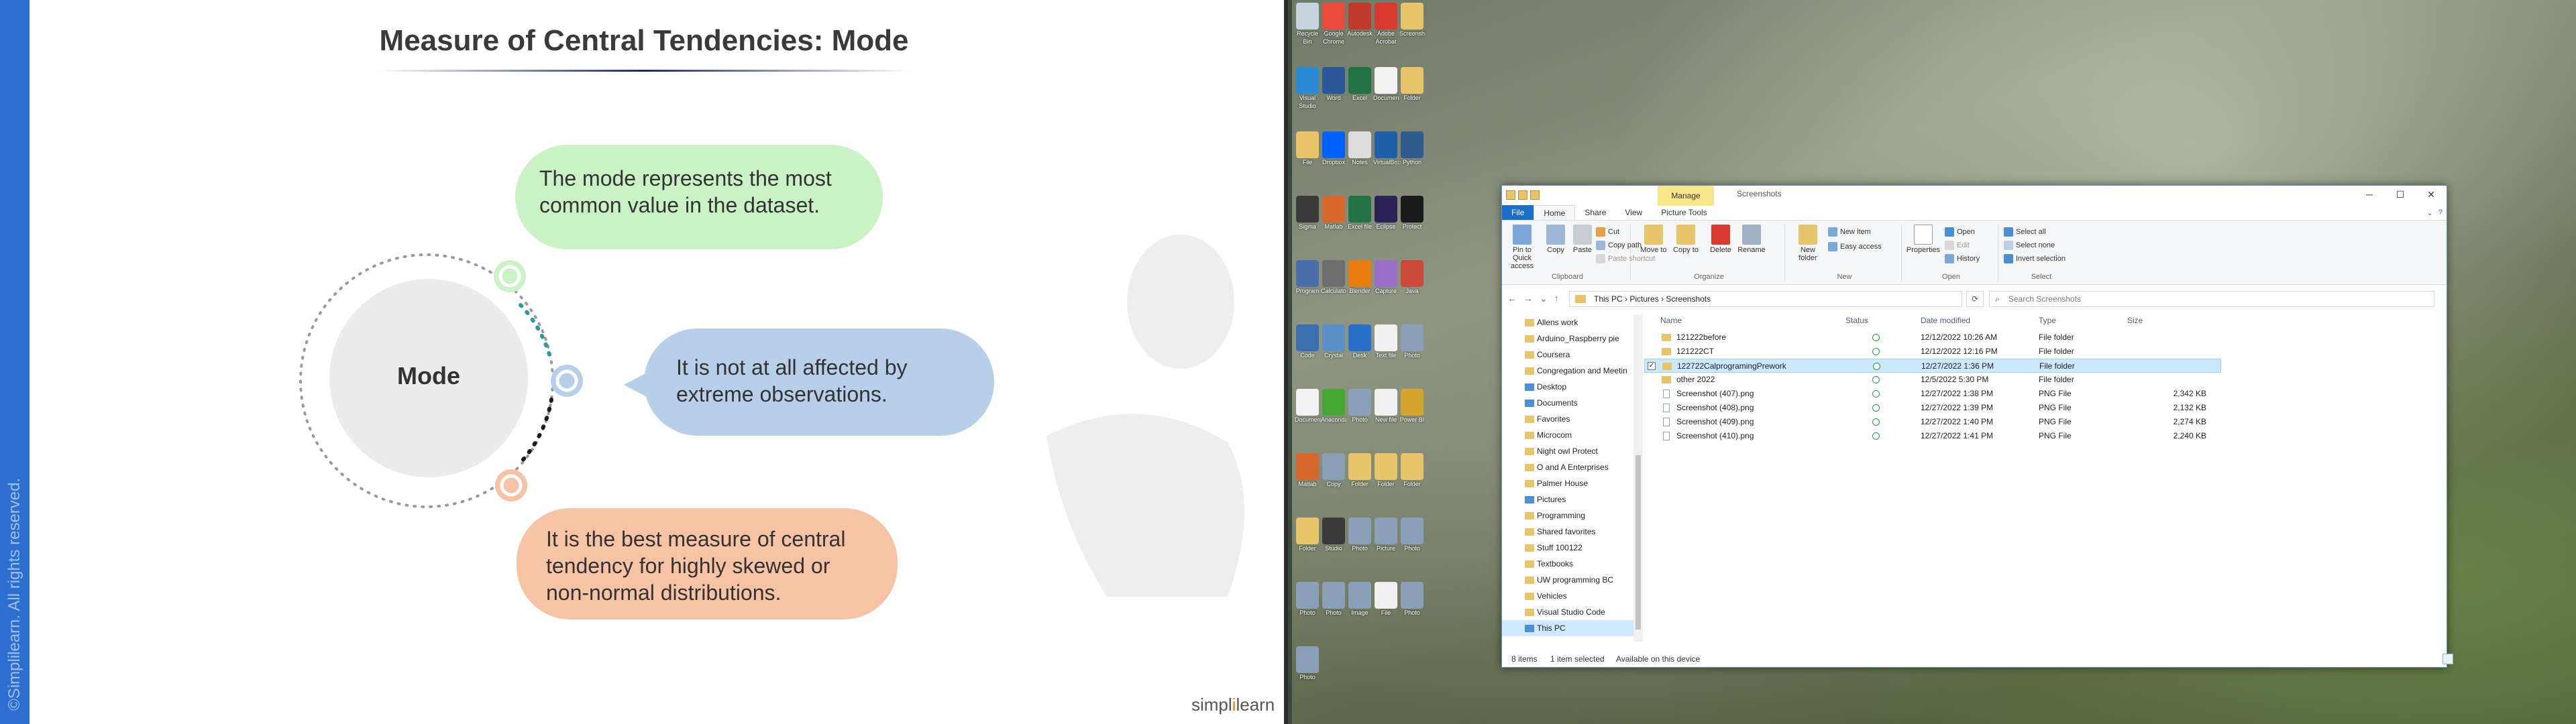  What do you see at coordinates (1957, 245) in the screenshot?
I see `edit-button: Edit` at bounding box center [1957, 245].